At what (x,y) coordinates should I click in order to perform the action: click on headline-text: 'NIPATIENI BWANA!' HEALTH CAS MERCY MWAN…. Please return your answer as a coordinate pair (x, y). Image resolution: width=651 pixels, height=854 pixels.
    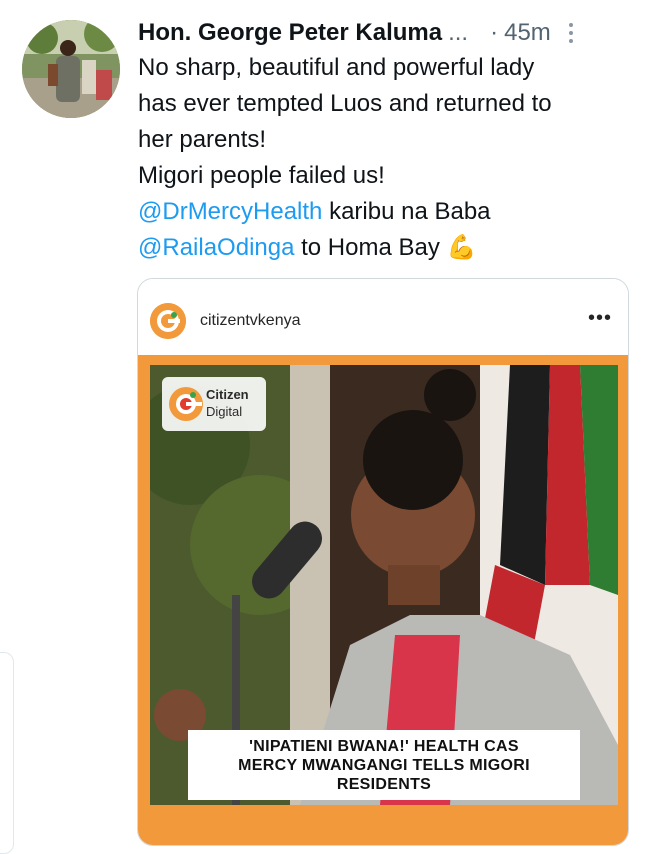
    Looking at the image, I should click on (384, 765).